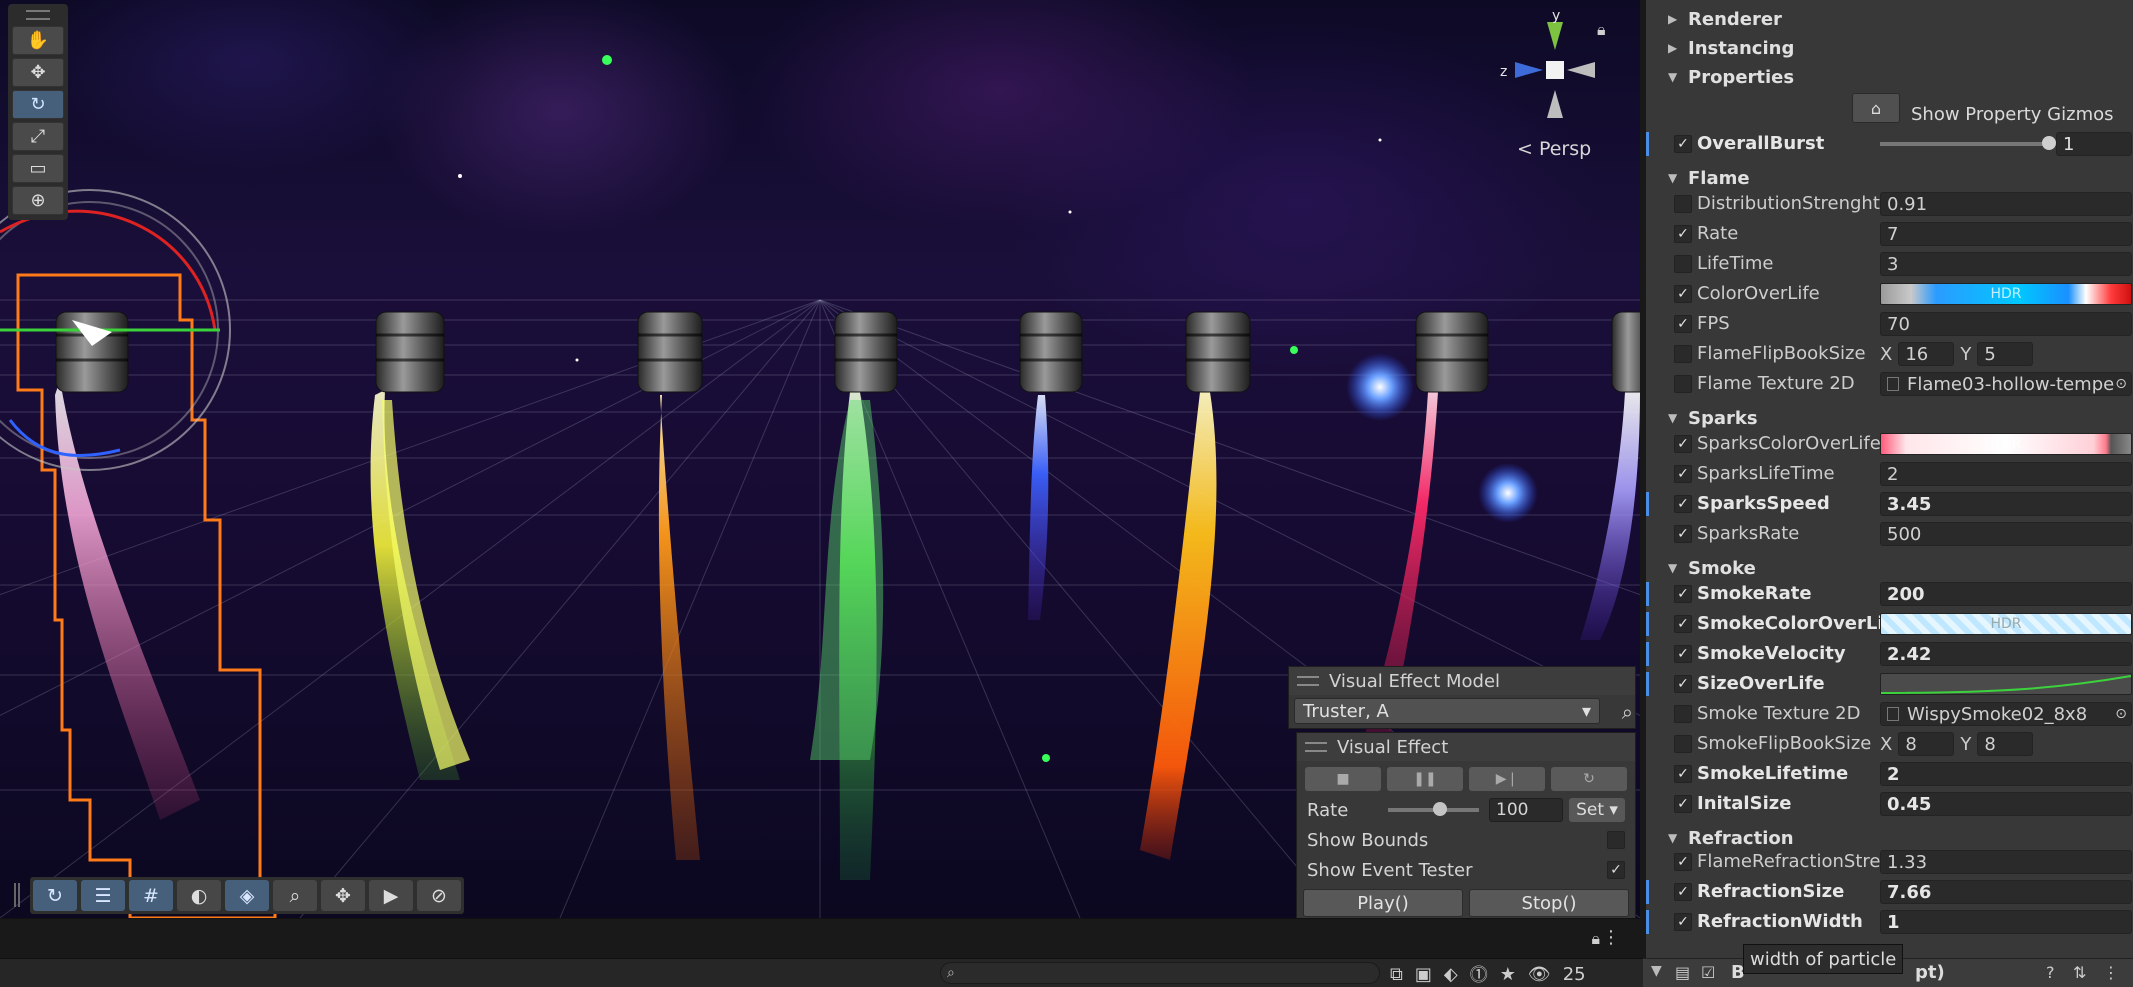  What do you see at coordinates (1549, 903) in the screenshot?
I see `stop-button: Stop()` at bounding box center [1549, 903].